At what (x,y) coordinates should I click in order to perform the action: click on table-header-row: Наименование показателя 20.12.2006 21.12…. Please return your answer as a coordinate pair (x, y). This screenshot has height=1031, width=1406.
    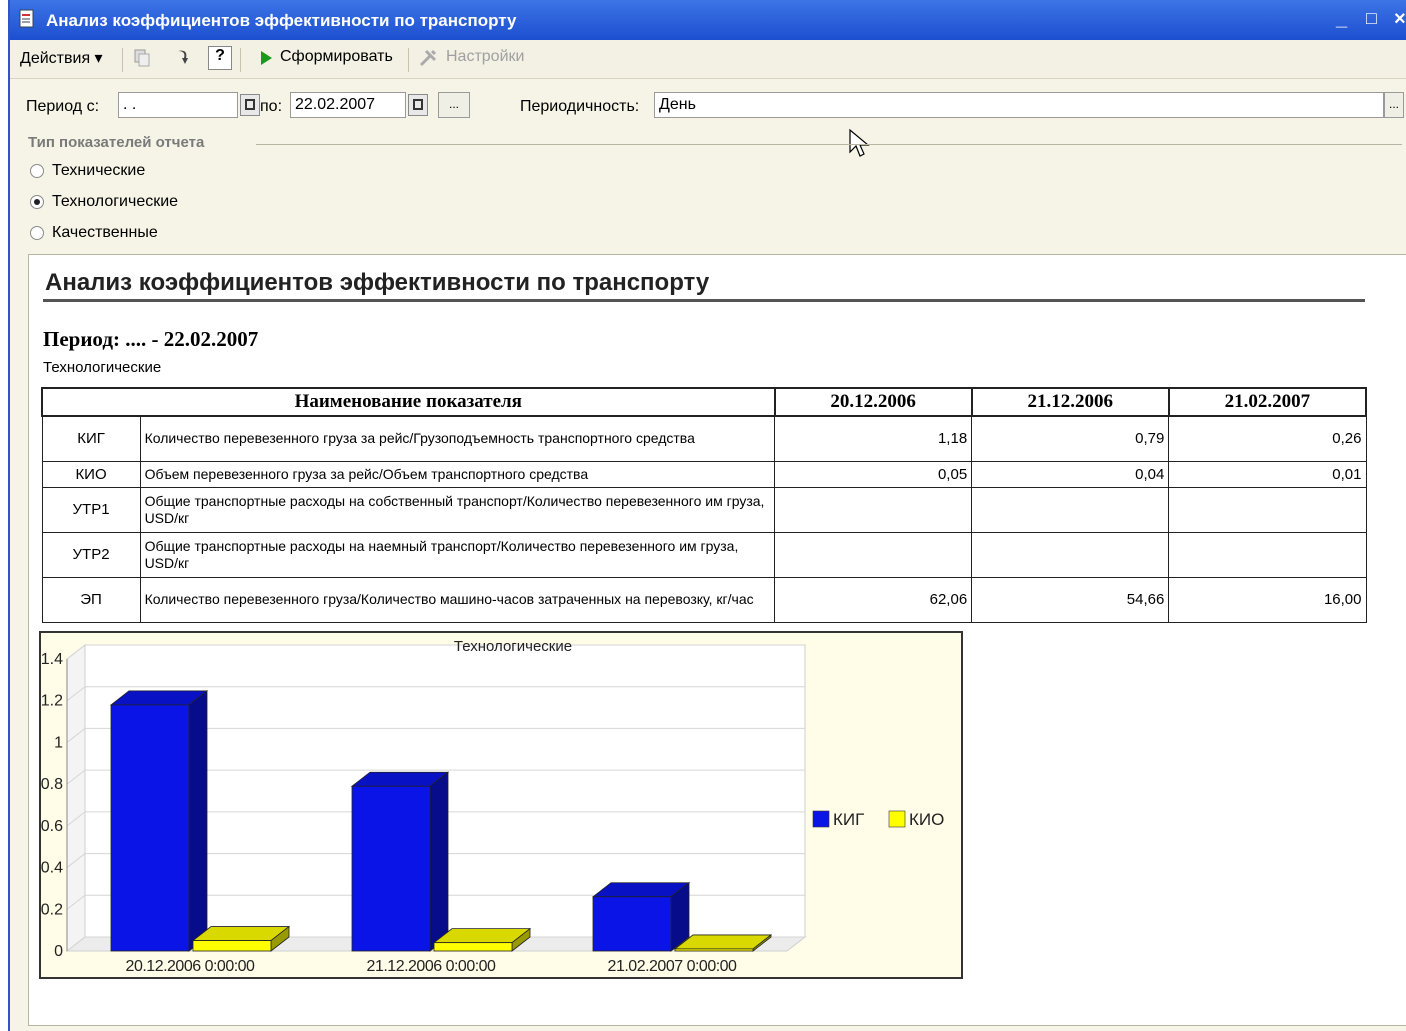
    Looking at the image, I should click on (704, 402).